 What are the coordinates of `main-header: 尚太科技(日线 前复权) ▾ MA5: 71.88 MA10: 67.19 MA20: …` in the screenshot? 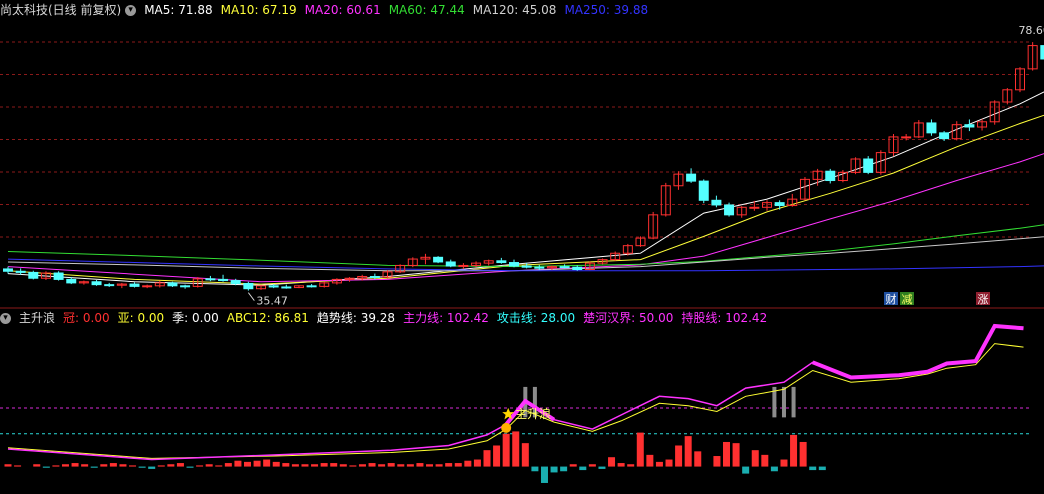 It's located at (332, 10).